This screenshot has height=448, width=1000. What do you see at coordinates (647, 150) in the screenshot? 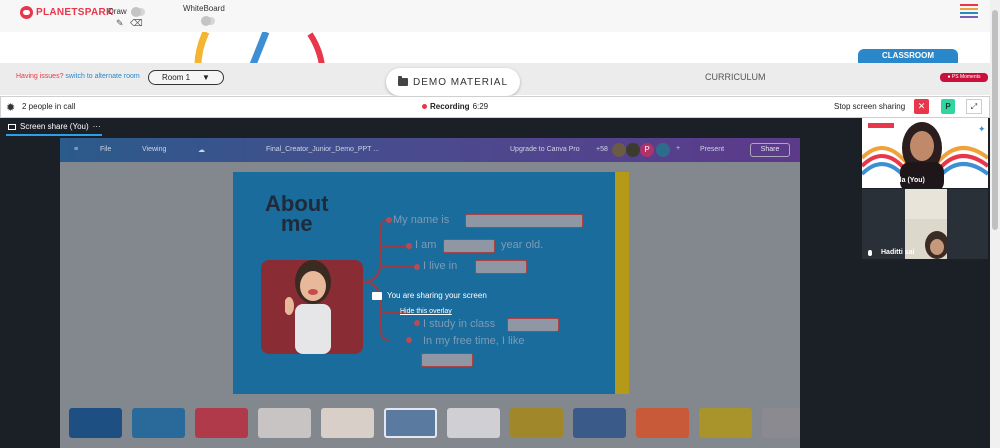
I see `avatar: P` at bounding box center [647, 150].